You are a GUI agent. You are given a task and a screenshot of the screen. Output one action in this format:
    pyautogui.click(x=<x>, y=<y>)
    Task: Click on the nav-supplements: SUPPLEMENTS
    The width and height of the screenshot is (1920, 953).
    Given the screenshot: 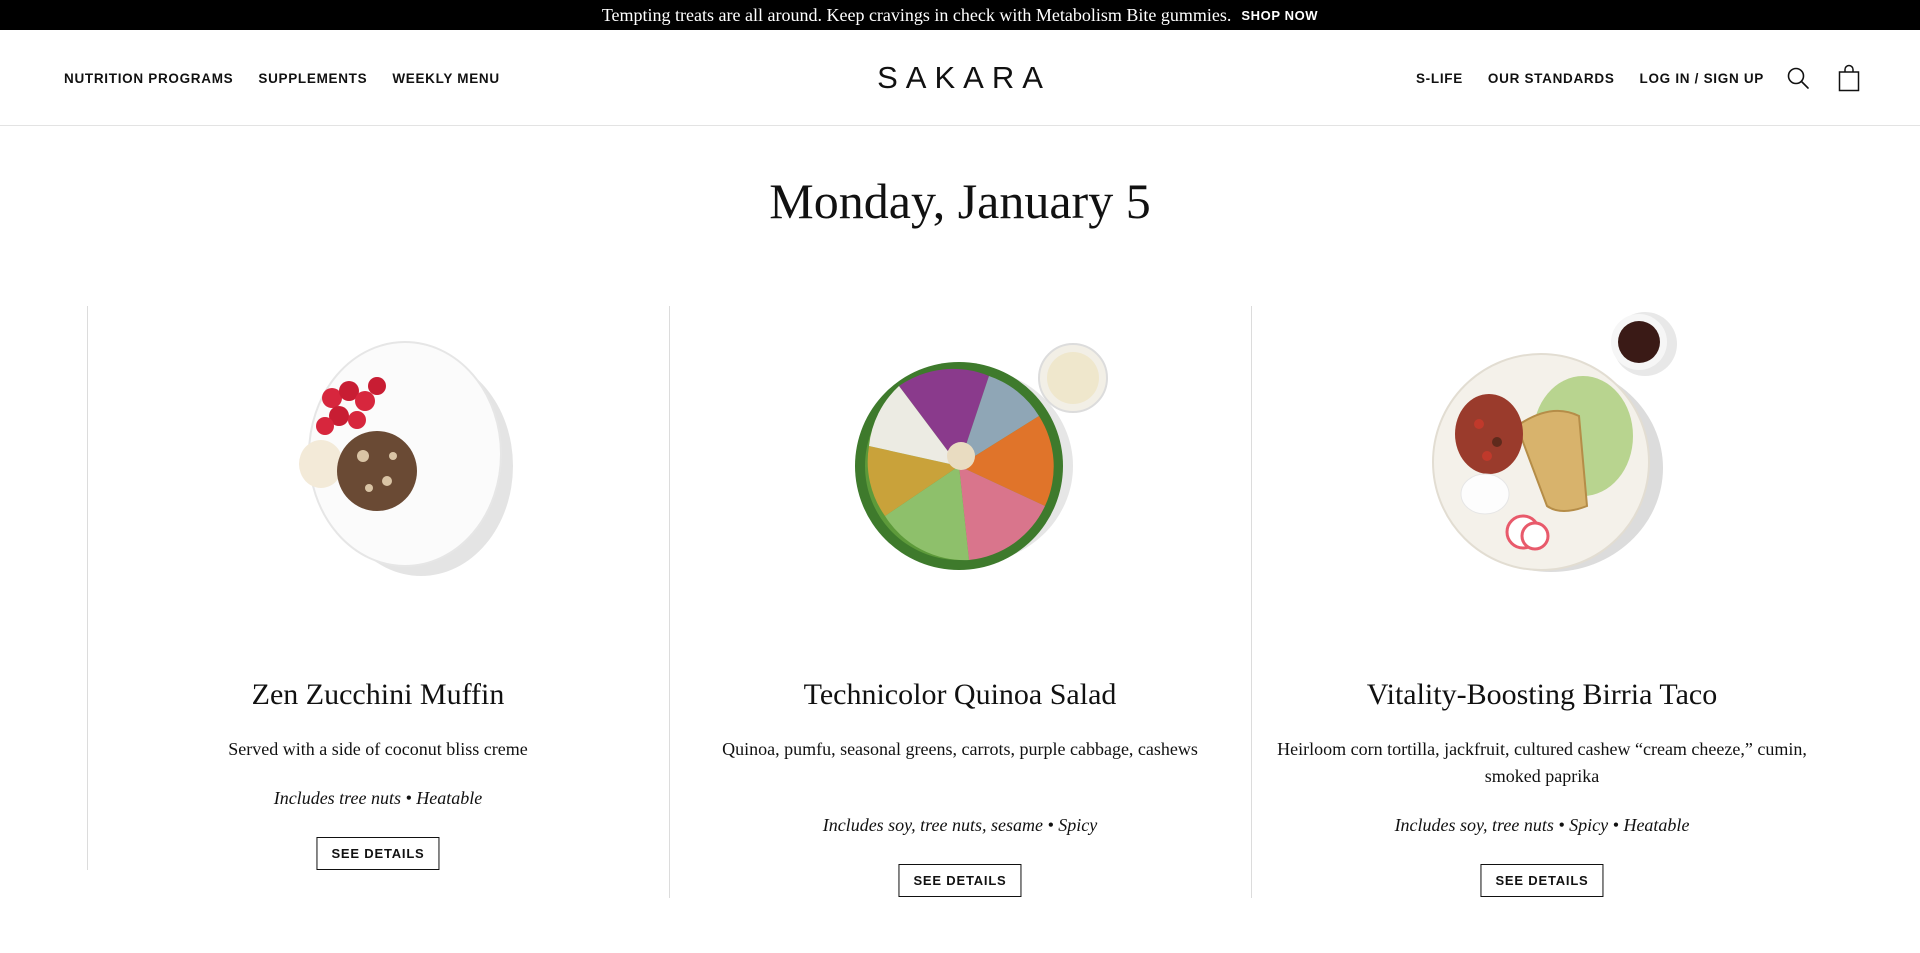 What is the action you would take?
    pyautogui.click(x=312, y=78)
    